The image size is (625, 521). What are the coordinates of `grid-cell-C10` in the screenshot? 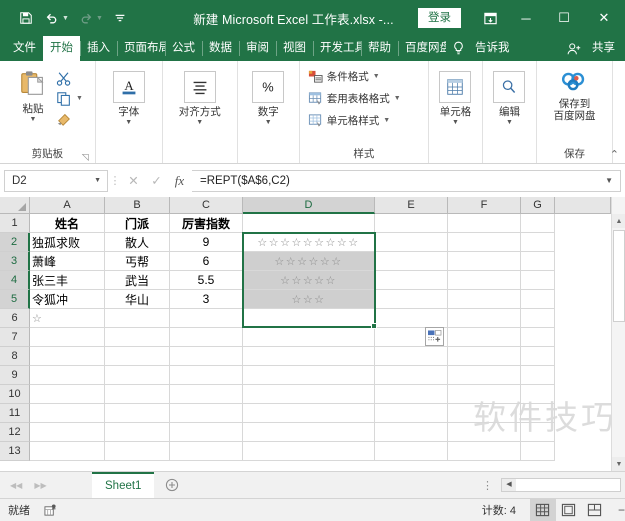 It's located at (206, 394).